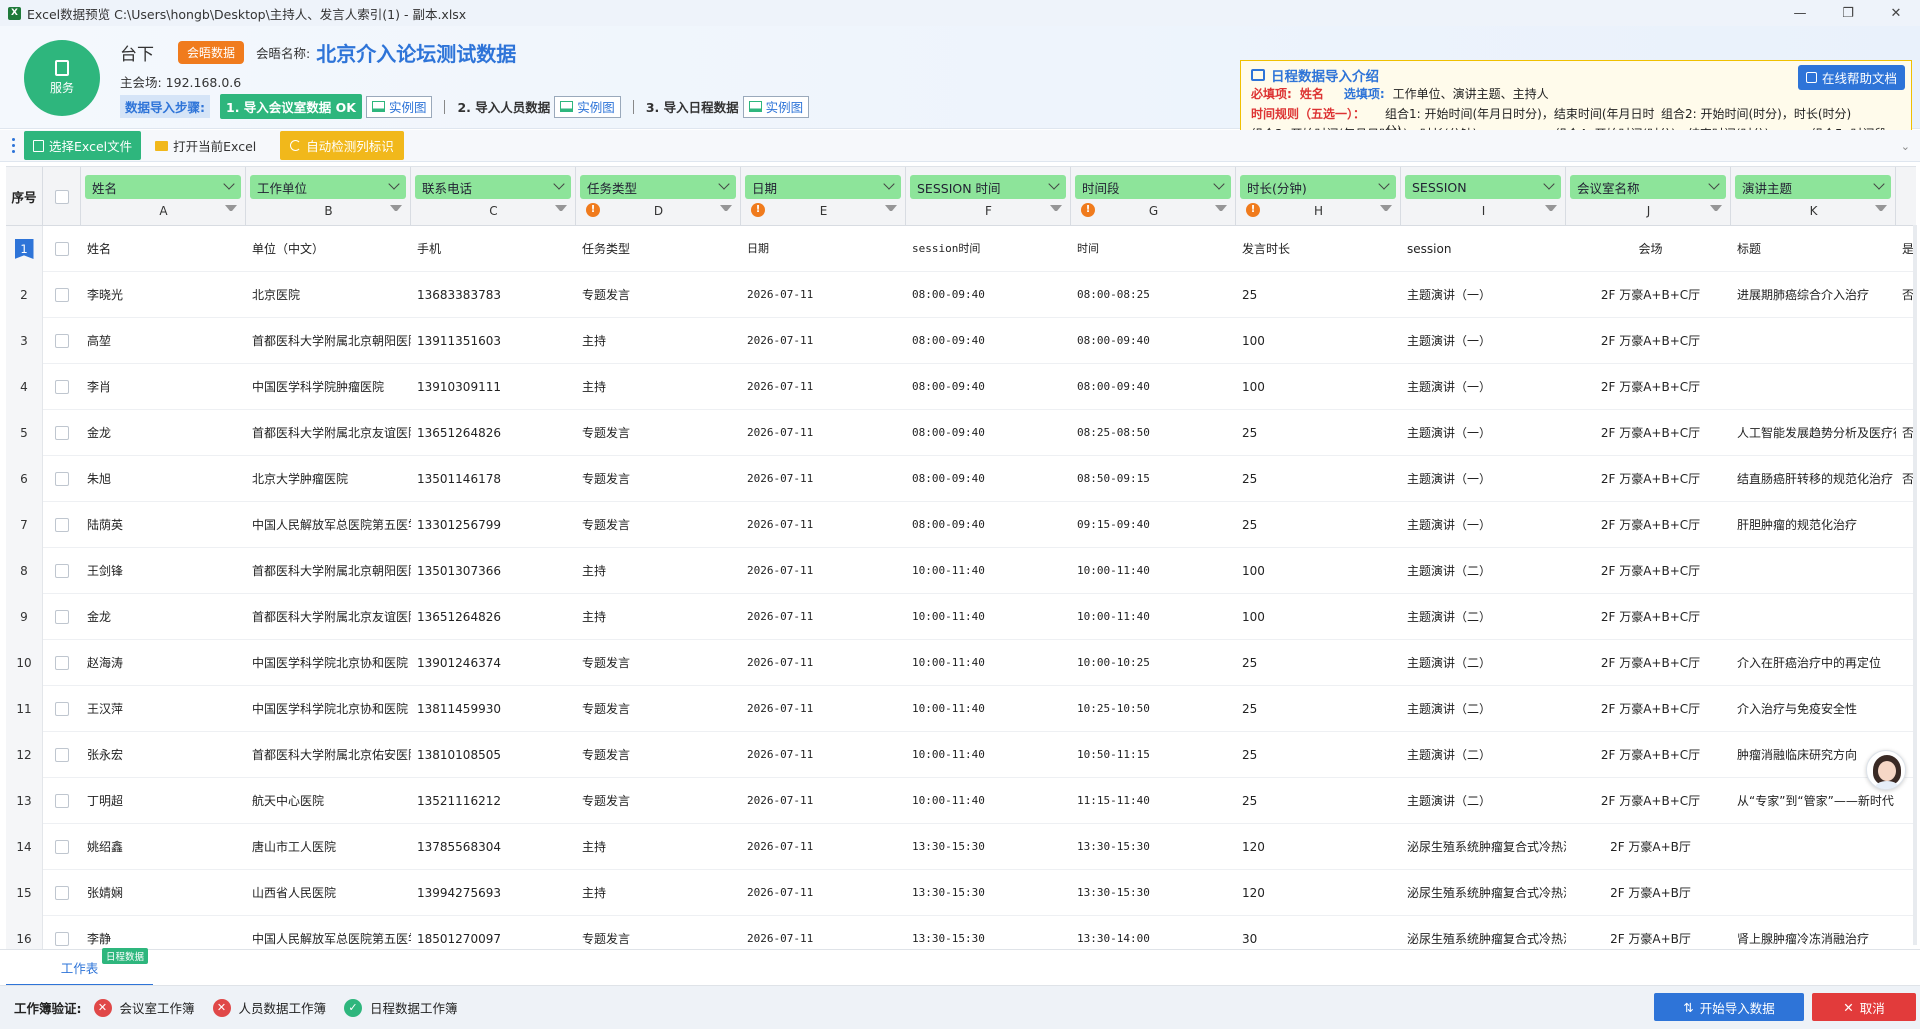  Describe the element at coordinates (24, 341) in the screenshot. I see `row-number: 3` at that location.